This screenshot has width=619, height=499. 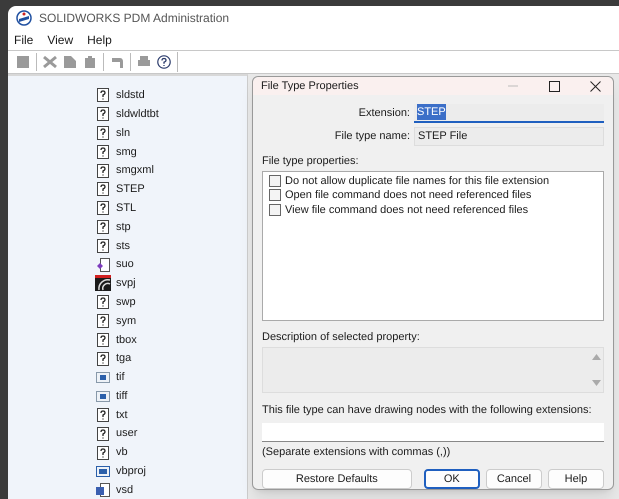 What do you see at coordinates (103, 490) in the screenshot?
I see `visio-file-icon` at bounding box center [103, 490].